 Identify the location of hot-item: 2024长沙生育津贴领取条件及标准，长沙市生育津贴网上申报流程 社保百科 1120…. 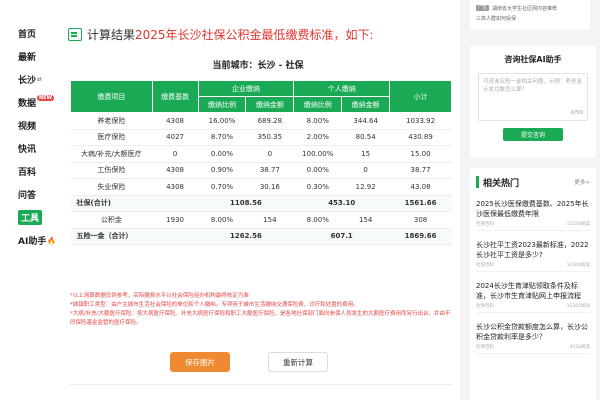
(533, 297).